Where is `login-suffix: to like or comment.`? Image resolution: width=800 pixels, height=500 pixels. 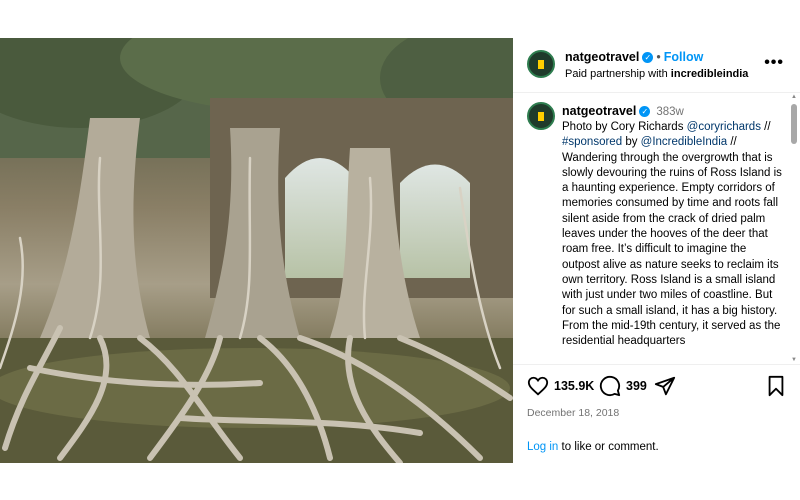 login-suffix: to like or comment. is located at coordinates (610, 447).